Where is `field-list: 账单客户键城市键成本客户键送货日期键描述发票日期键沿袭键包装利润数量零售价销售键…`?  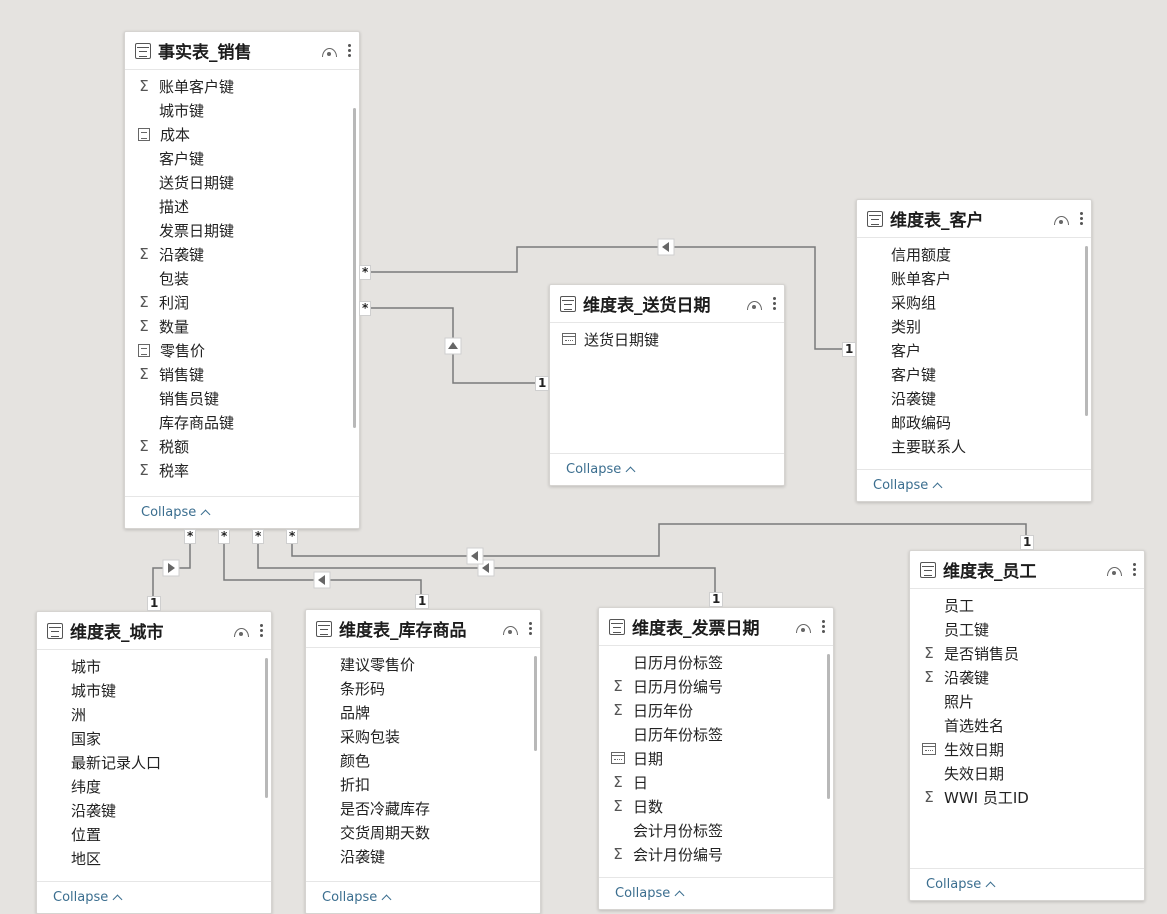
field-list: 账单客户键城市键成本客户键送货日期键描述发票日期键沿袭键包装利润数量零售价销售键… is located at coordinates (242, 279).